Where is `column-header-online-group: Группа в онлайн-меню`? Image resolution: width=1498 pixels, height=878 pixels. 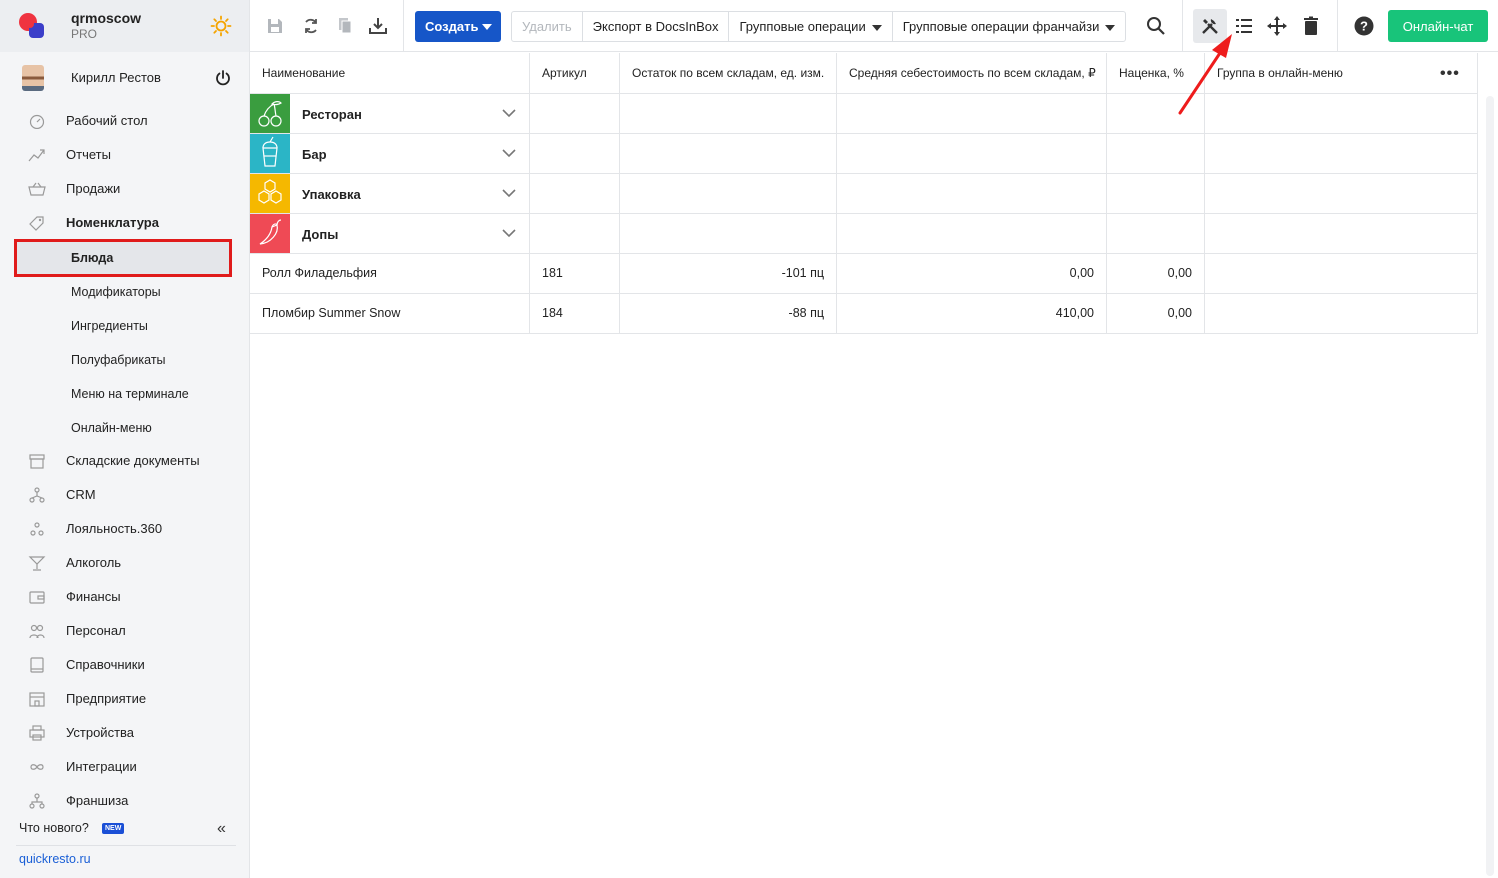
column-header-online-group: Группа в онлайн-меню is located at coordinates (1341, 73).